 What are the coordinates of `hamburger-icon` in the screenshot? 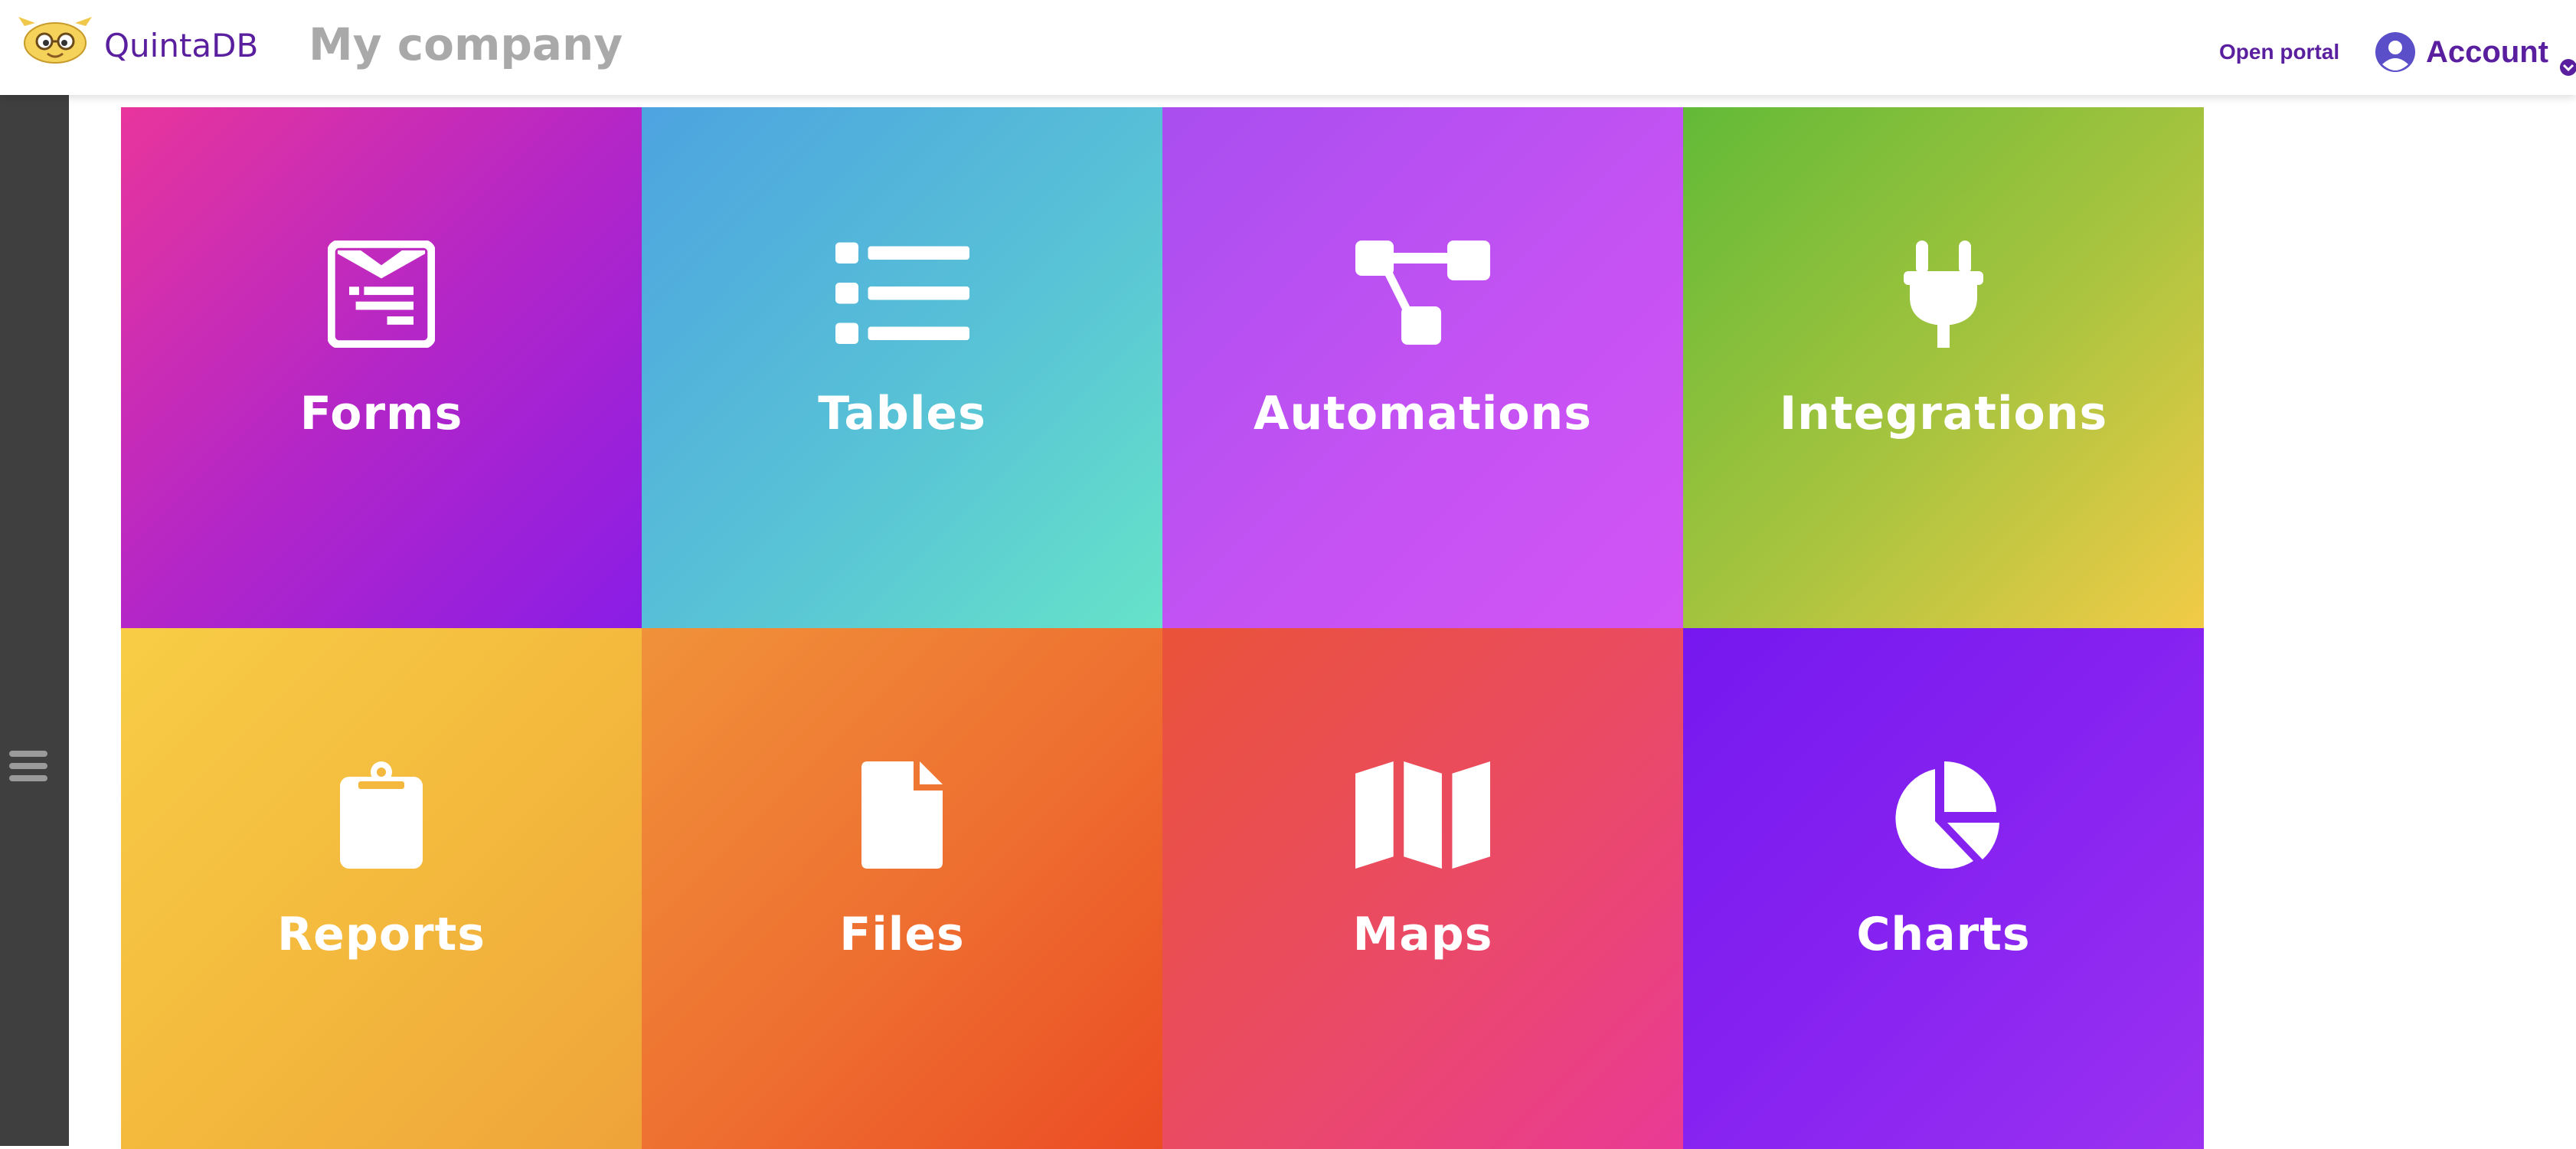 It's located at (29, 769).